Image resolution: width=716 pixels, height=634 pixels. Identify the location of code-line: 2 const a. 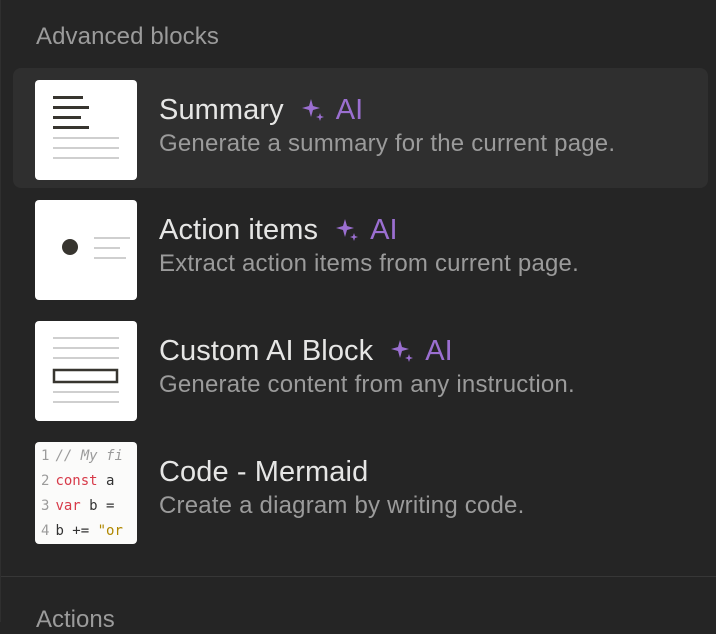
(78, 481).